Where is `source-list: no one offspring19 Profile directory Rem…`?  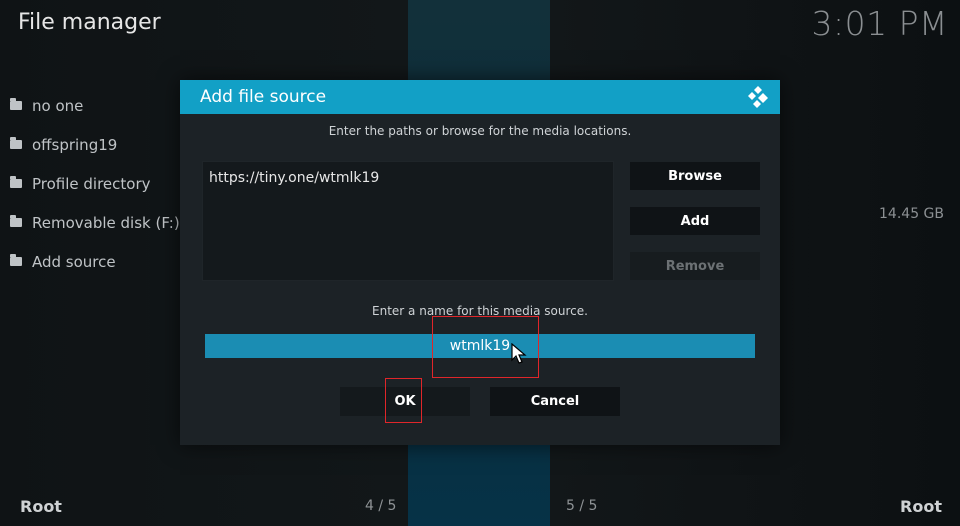
source-list: no one offspring19 Profile directory Rem… is located at coordinates (95, 183).